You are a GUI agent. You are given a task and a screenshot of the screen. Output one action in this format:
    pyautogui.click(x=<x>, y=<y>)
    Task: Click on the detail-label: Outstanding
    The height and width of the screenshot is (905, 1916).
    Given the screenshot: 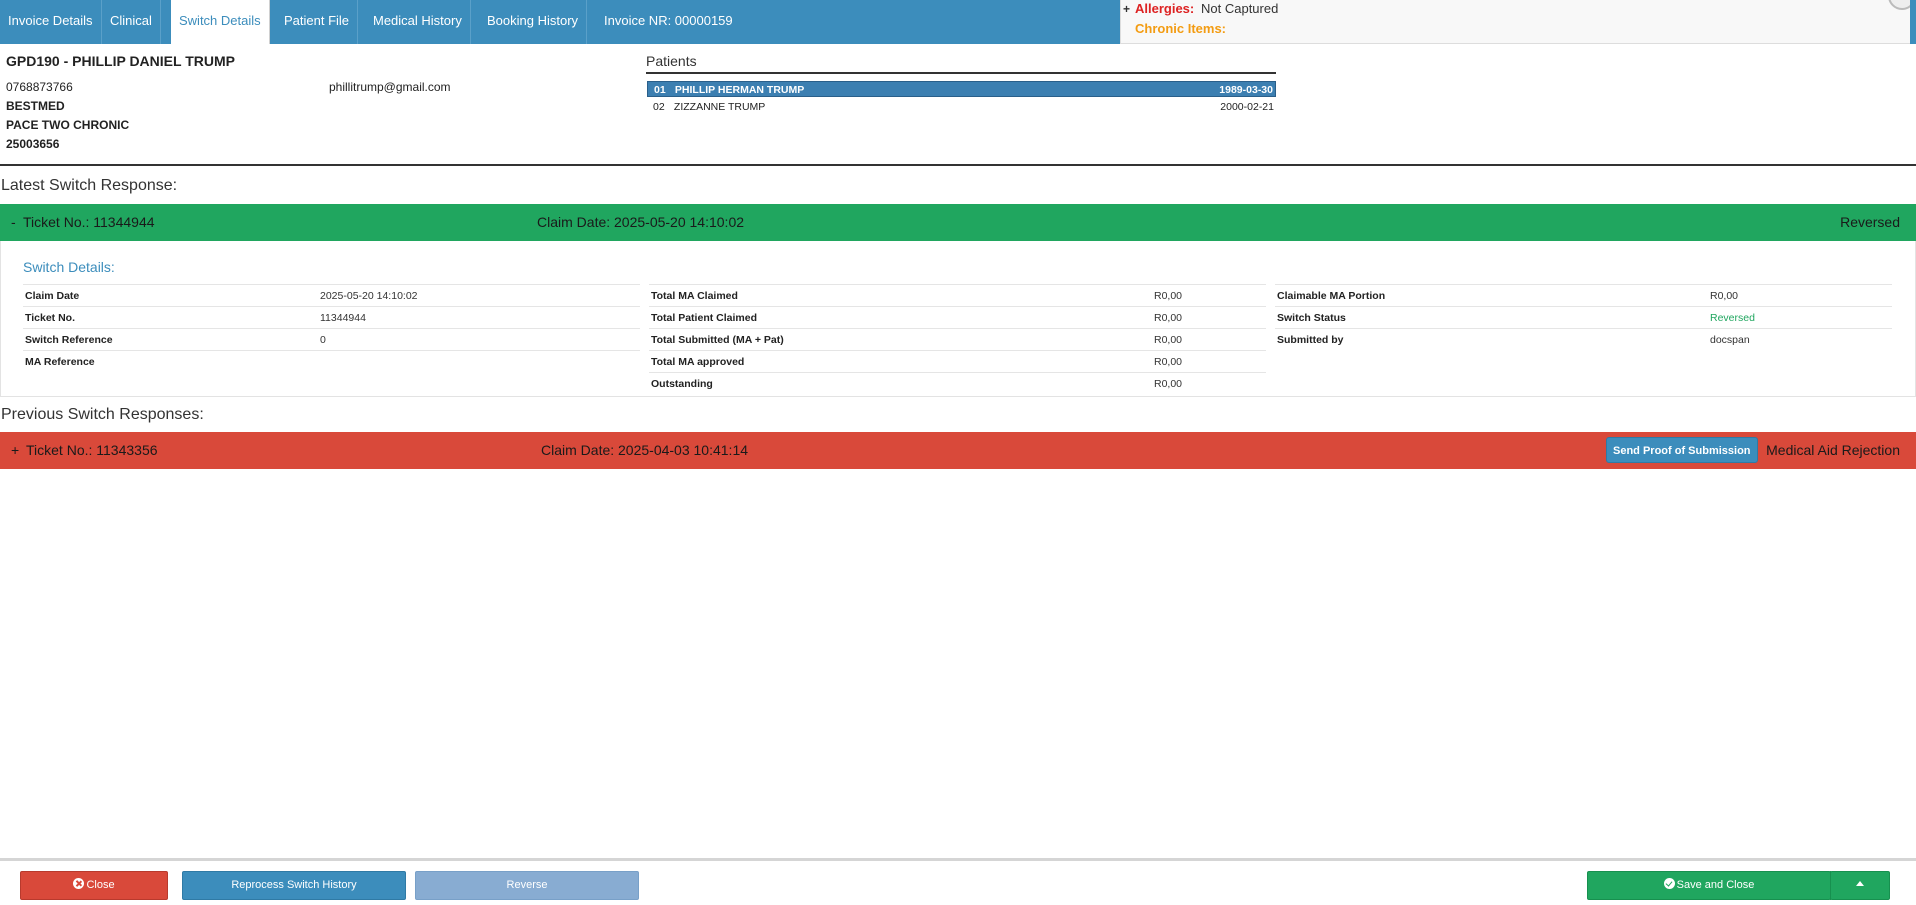 What is the action you would take?
    pyautogui.click(x=682, y=384)
    